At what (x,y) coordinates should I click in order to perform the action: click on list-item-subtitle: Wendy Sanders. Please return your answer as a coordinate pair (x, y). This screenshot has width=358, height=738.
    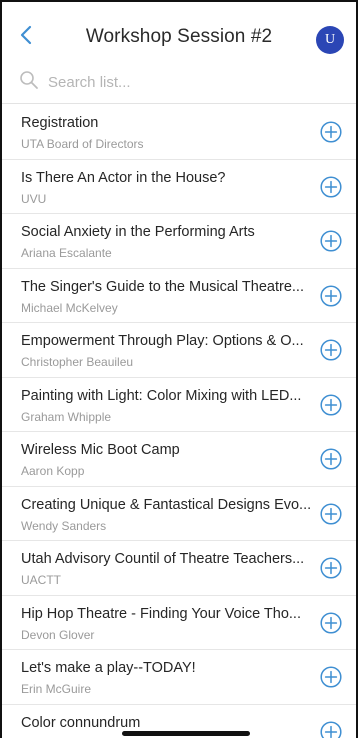
    Looking at the image, I should click on (64, 525).